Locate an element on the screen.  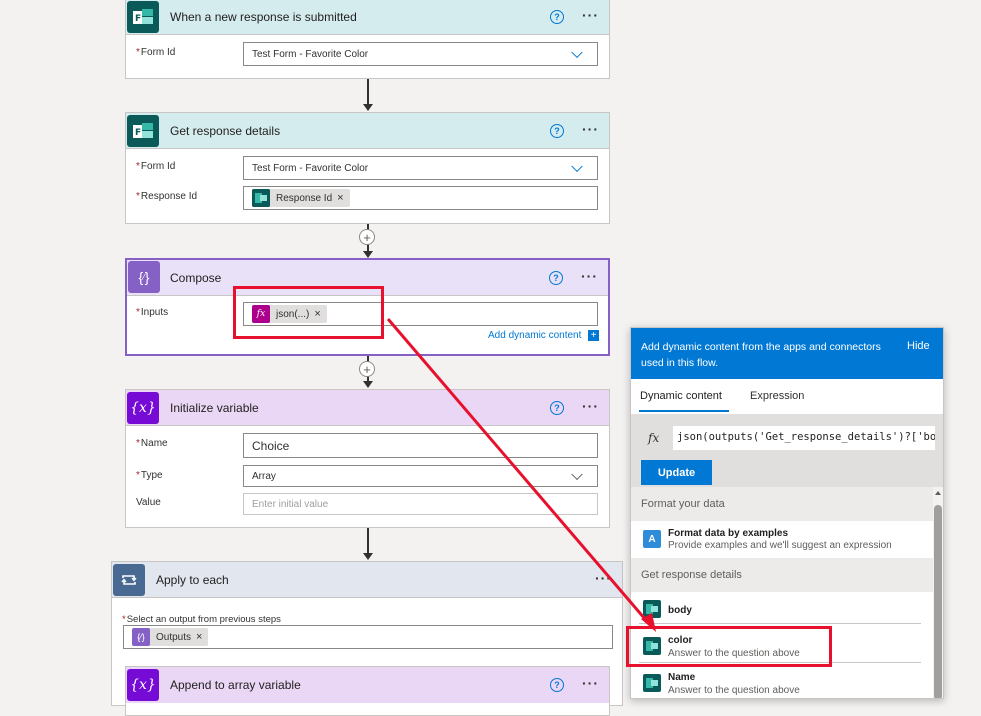
item-name: body is located at coordinates (680, 610).